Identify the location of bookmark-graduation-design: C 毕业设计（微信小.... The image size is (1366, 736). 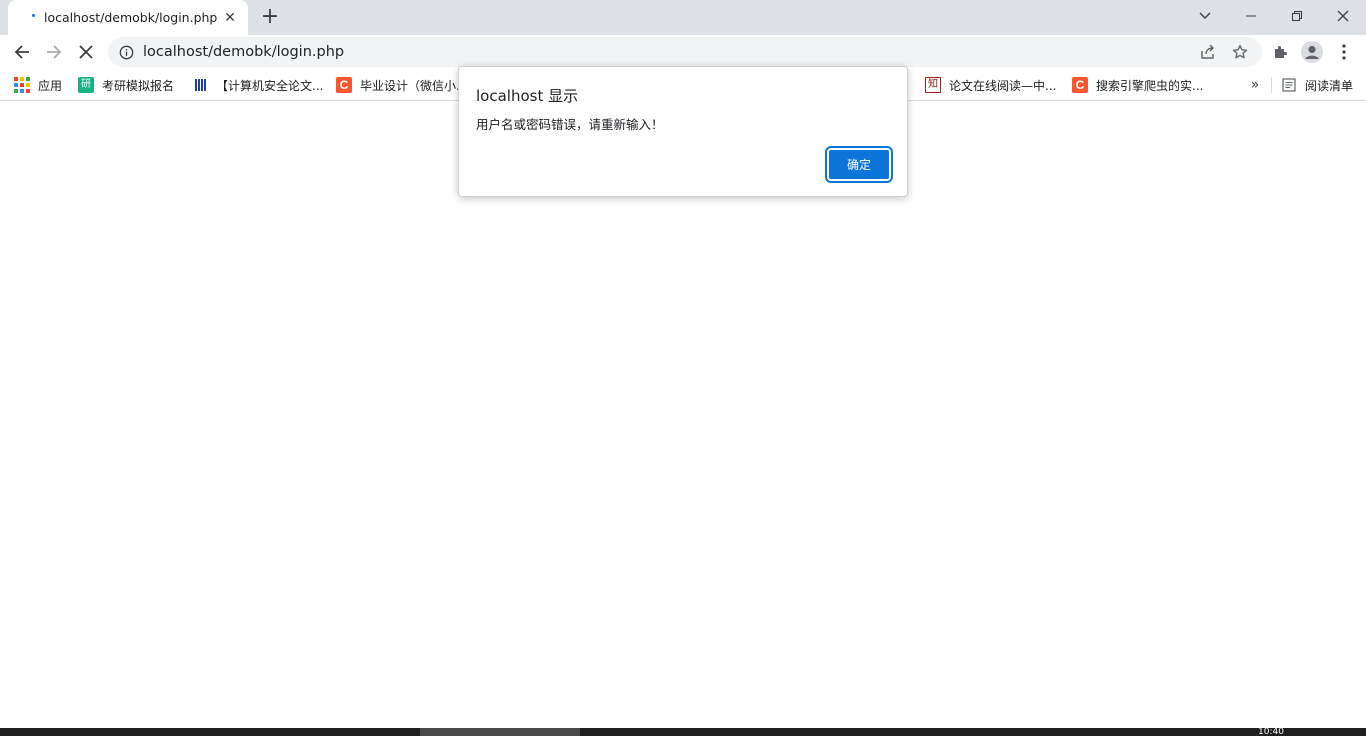
(401, 85).